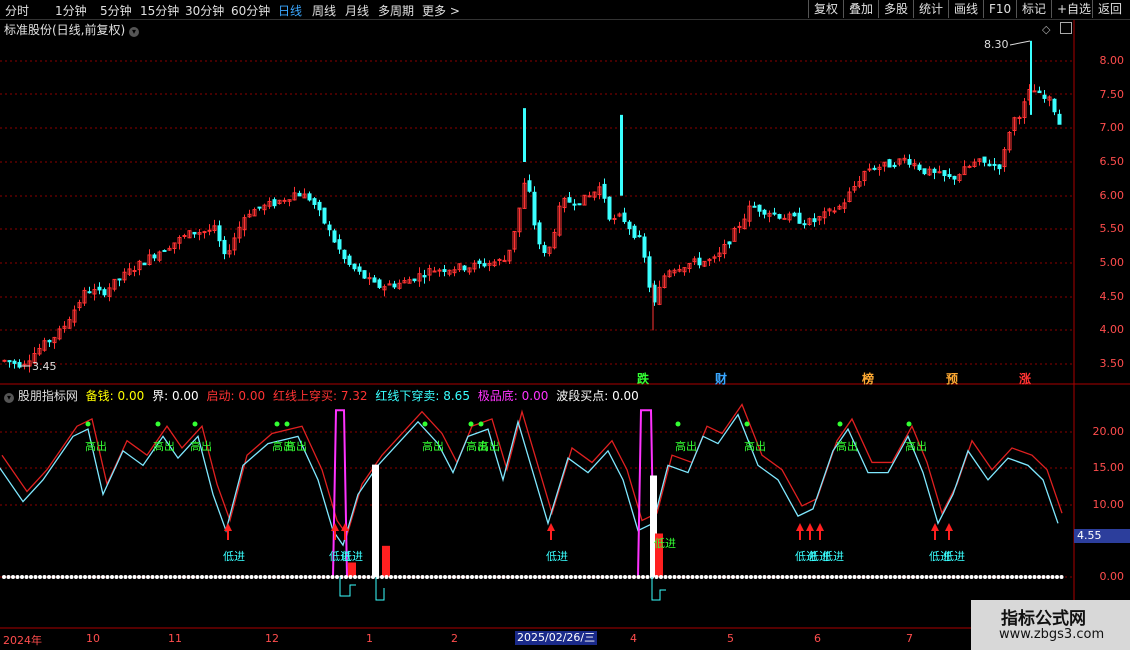 The height and width of the screenshot is (650, 1130). Describe the element at coordinates (407, 396) in the screenshot. I see `param-name: 红线下穿卖:` at that location.